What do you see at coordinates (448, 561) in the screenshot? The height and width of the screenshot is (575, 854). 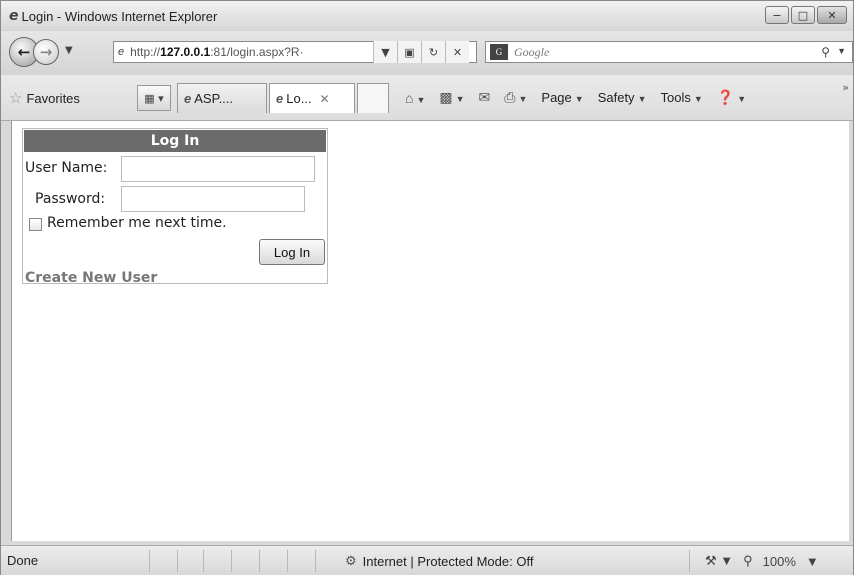 I see `zone-text: Internet | Protected Mode: Off` at bounding box center [448, 561].